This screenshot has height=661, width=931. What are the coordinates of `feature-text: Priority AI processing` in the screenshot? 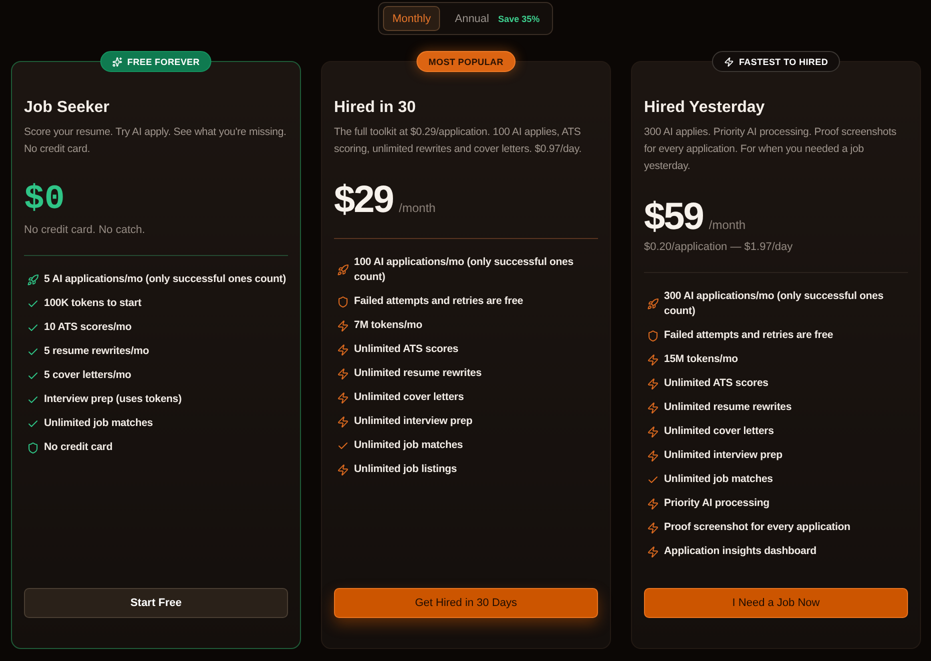 It's located at (717, 503).